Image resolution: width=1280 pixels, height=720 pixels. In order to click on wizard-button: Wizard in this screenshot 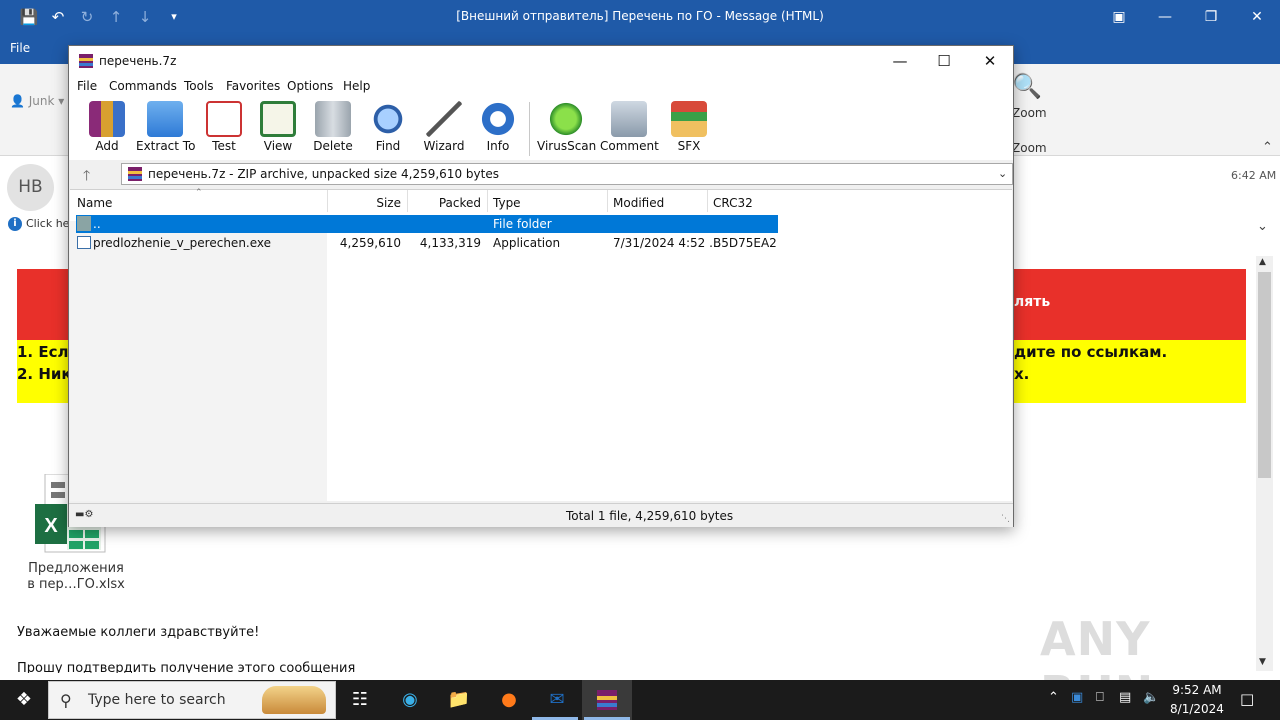, I will do `click(444, 127)`.